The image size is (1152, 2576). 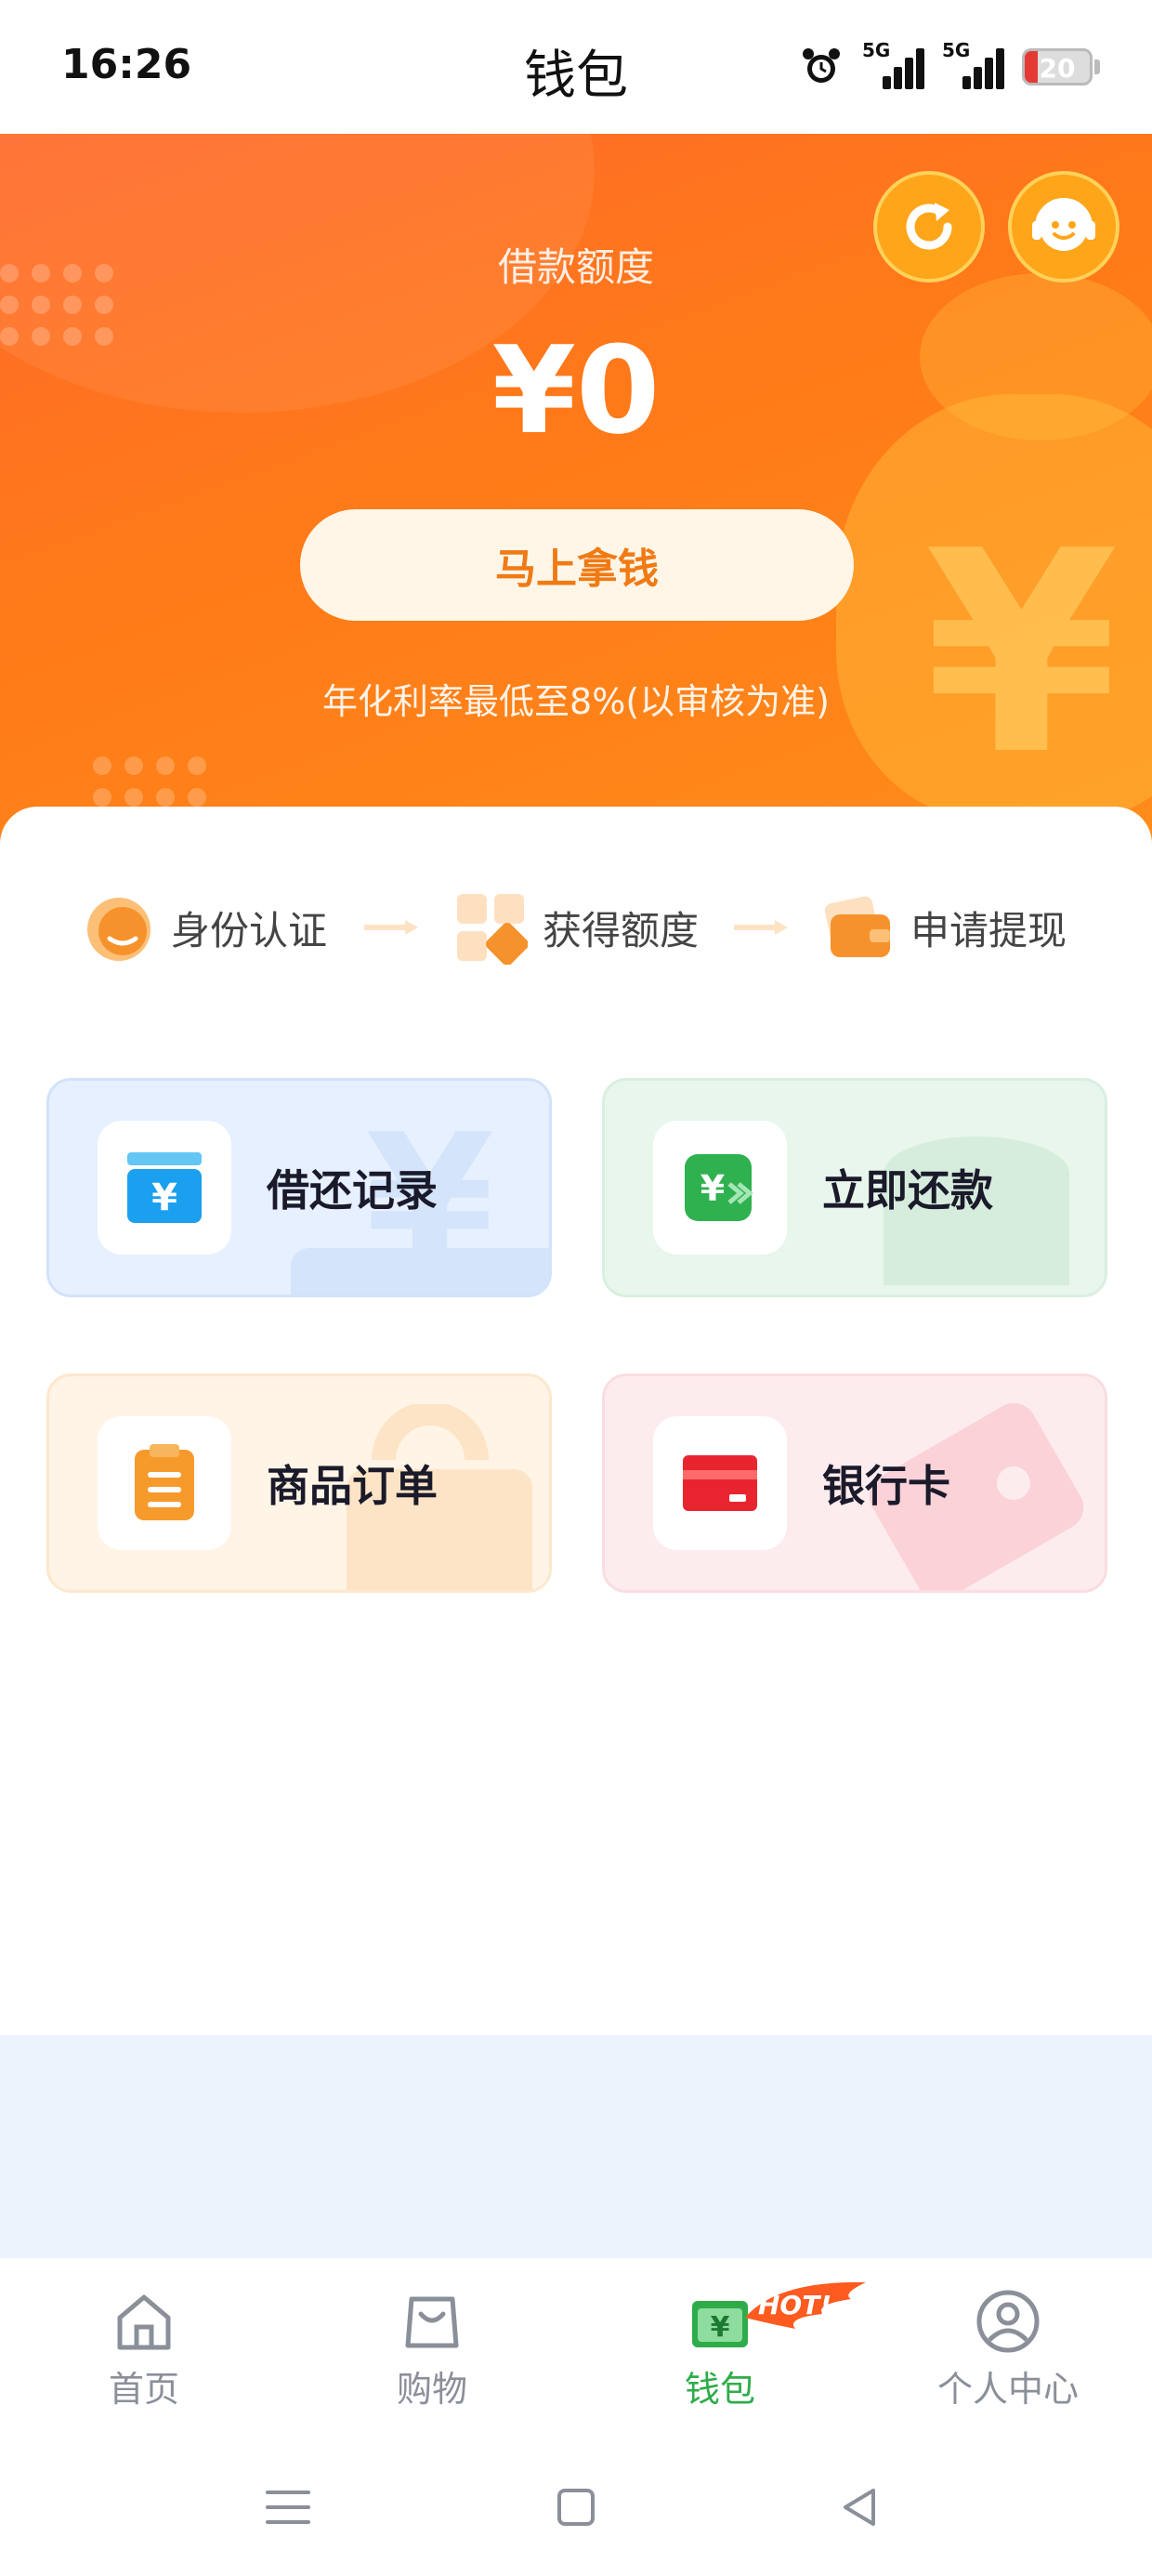 What do you see at coordinates (164, 1482) in the screenshot?
I see `clipboard-icon` at bounding box center [164, 1482].